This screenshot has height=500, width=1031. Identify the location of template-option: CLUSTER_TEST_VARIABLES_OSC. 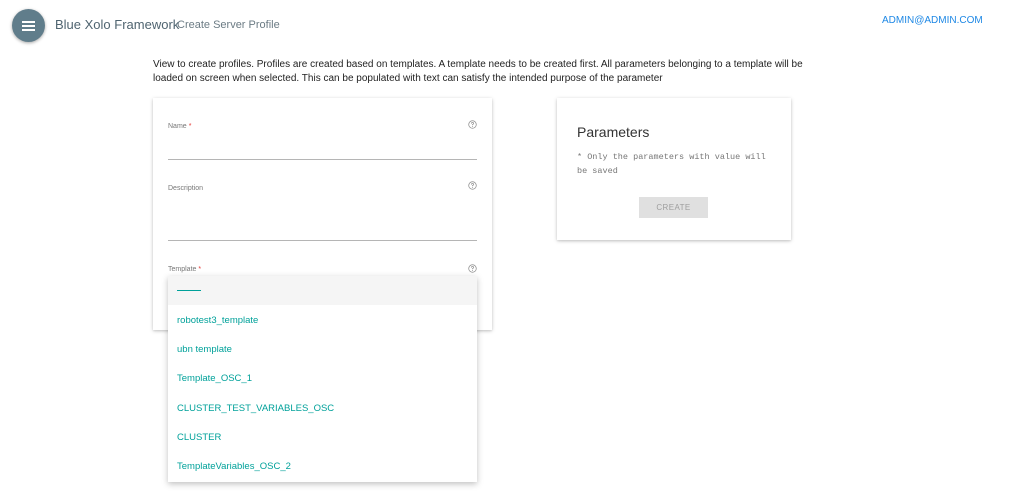
(322, 408).